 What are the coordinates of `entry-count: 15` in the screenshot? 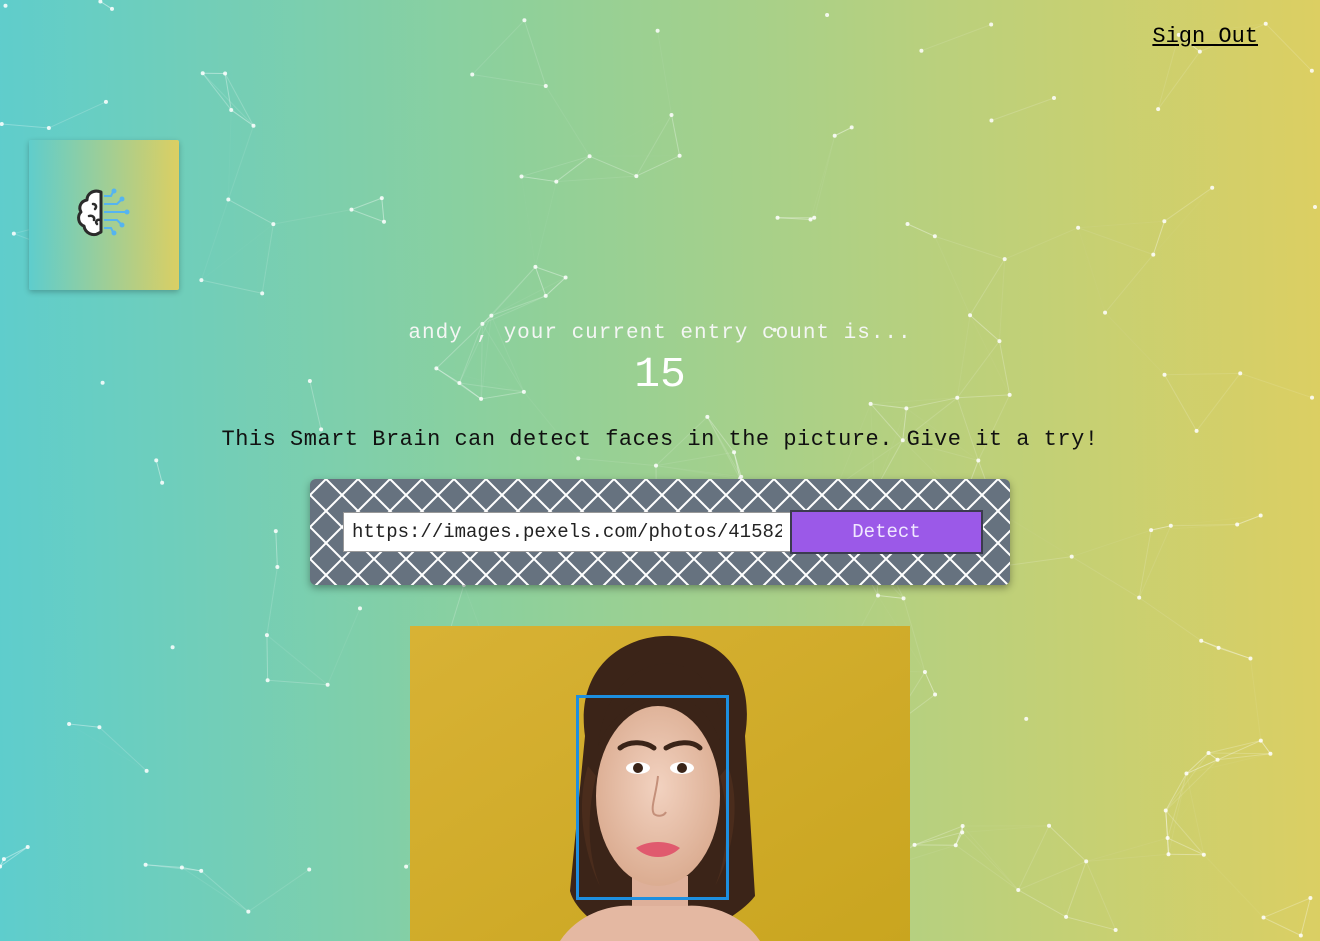 It's located at (660, 374).